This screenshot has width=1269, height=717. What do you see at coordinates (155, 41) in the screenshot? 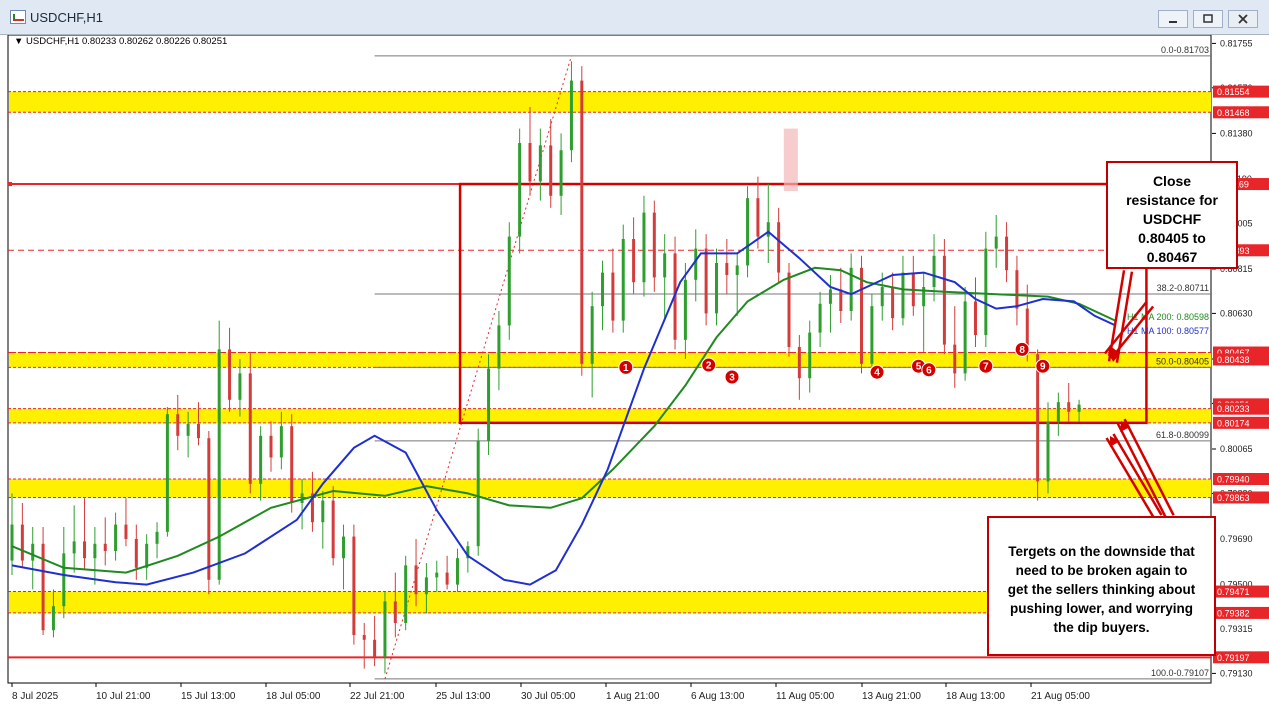
I see `ohlc-values: 0.80233 0.80262 0.80226 0.80251` at bounding box center [155, 41].